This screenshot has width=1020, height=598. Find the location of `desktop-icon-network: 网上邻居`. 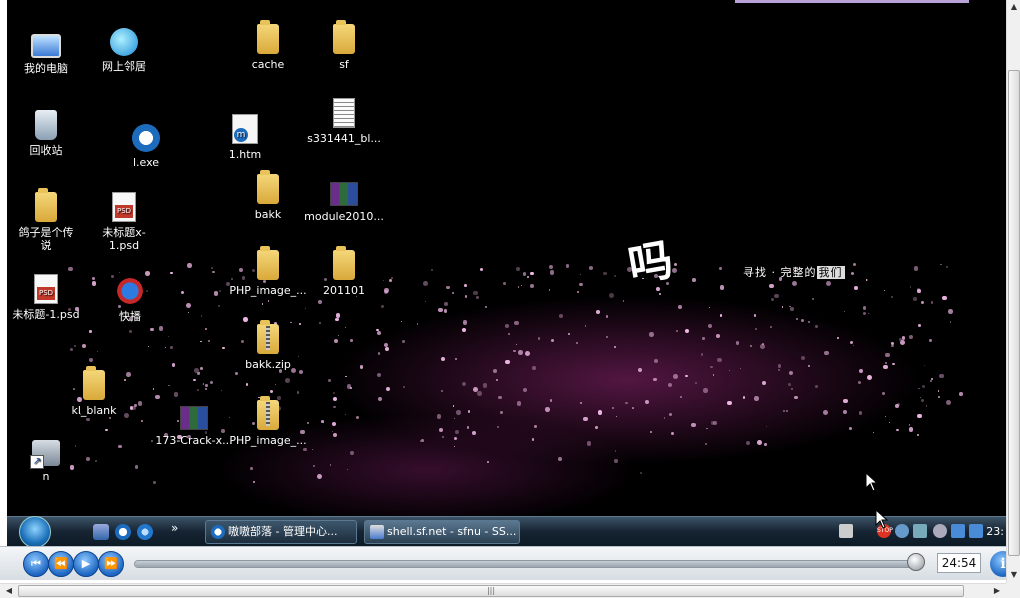

desktop-icon-network: 网上邻居 is located at coordinates (124, 50).